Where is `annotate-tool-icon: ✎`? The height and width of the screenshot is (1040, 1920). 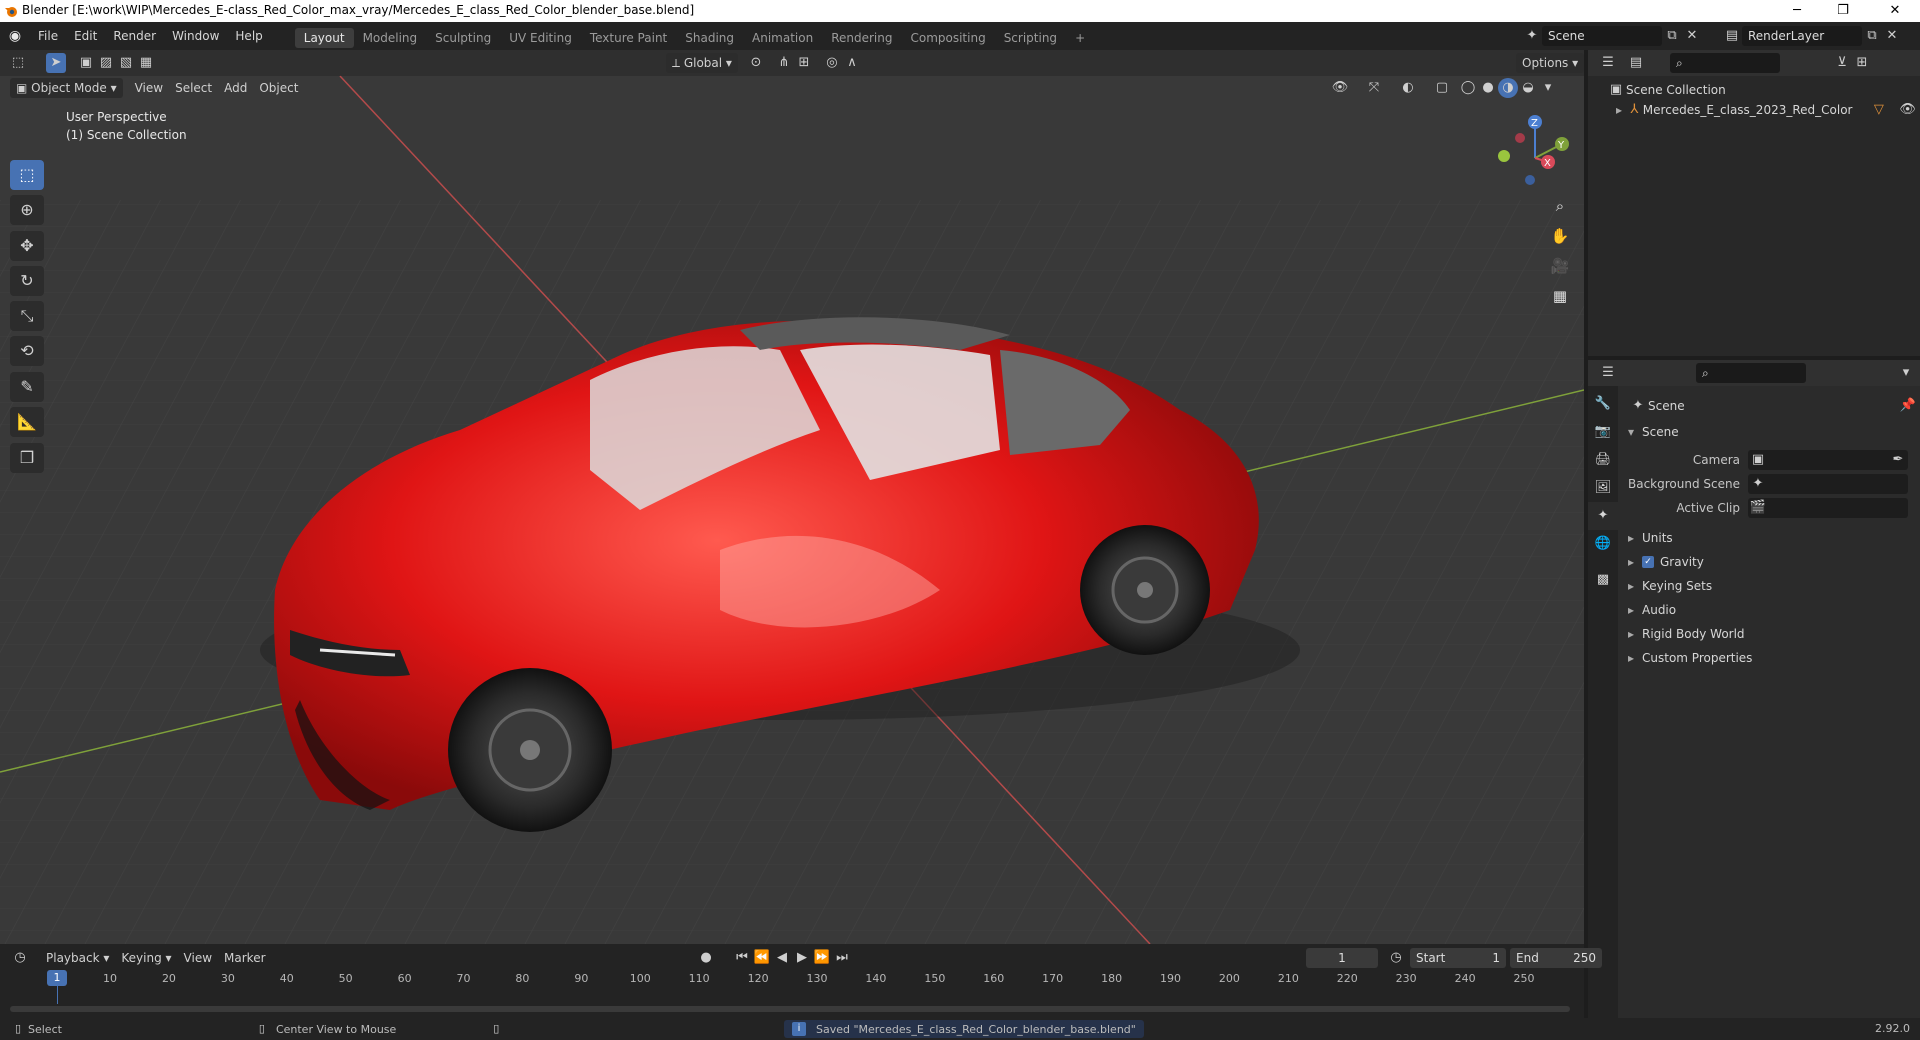 annotate-tool-icon: ✎ is located at coordinates (27, 387).